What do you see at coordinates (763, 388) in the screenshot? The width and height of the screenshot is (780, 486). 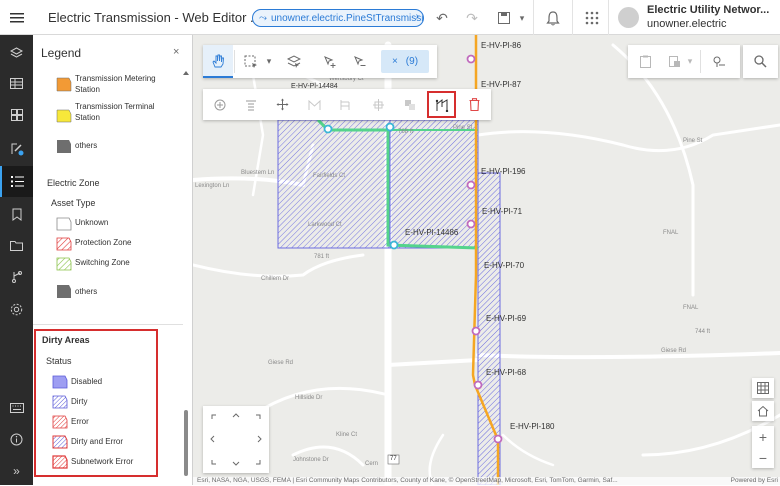 I see `basemap-grid-icon` at bounding box center [763, 388].